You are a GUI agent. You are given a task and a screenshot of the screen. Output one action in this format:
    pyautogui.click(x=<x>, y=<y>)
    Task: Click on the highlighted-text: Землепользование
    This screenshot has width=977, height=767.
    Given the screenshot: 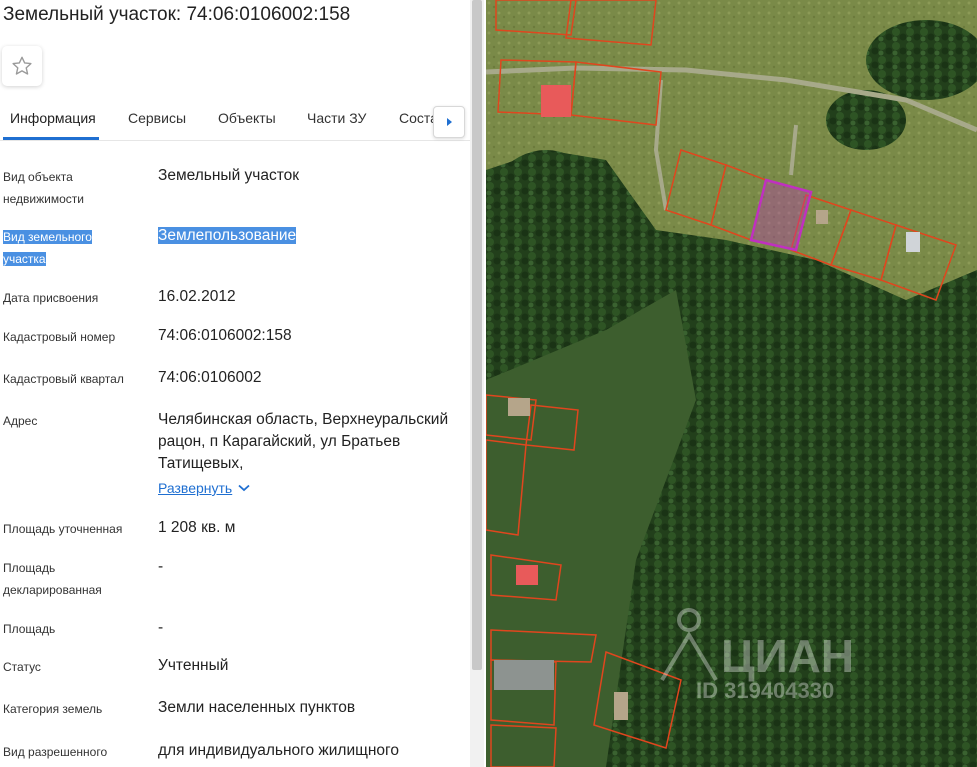 What is the action you would take?
    pyautogui.click(x=227, y=235)
    